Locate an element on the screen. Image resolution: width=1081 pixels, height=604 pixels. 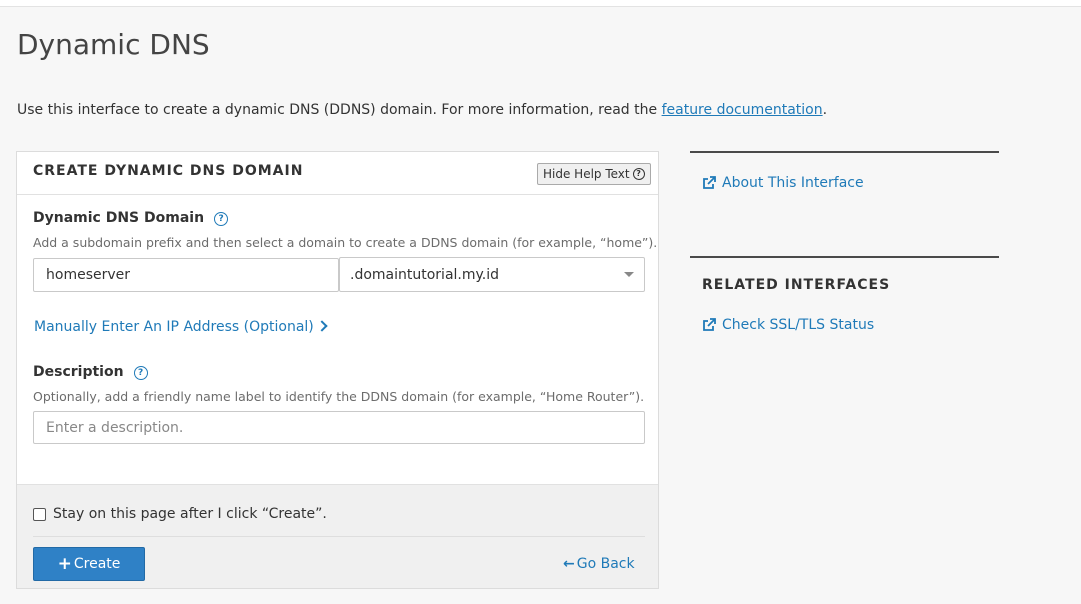
hide-help-text-label: Hide Help Text is located at coordinates (586, 174).